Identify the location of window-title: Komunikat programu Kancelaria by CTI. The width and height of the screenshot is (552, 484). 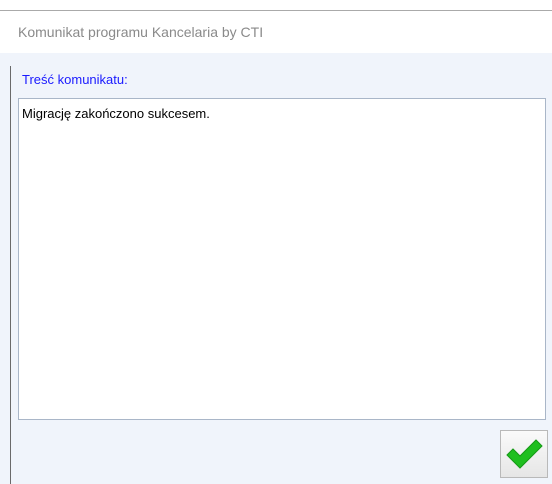
(141, 32).